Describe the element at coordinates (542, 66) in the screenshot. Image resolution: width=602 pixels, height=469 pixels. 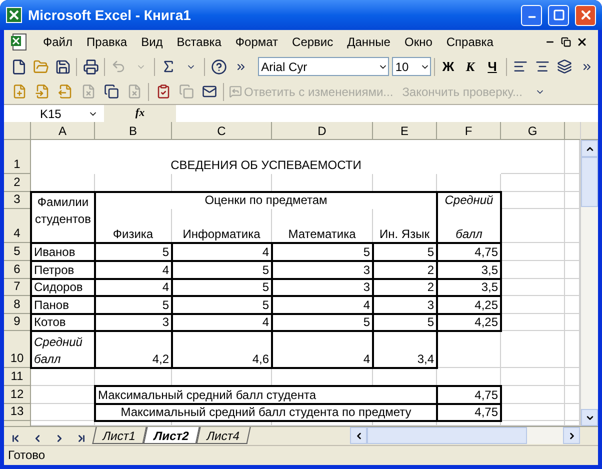
I see `align-center-icon` at that location.